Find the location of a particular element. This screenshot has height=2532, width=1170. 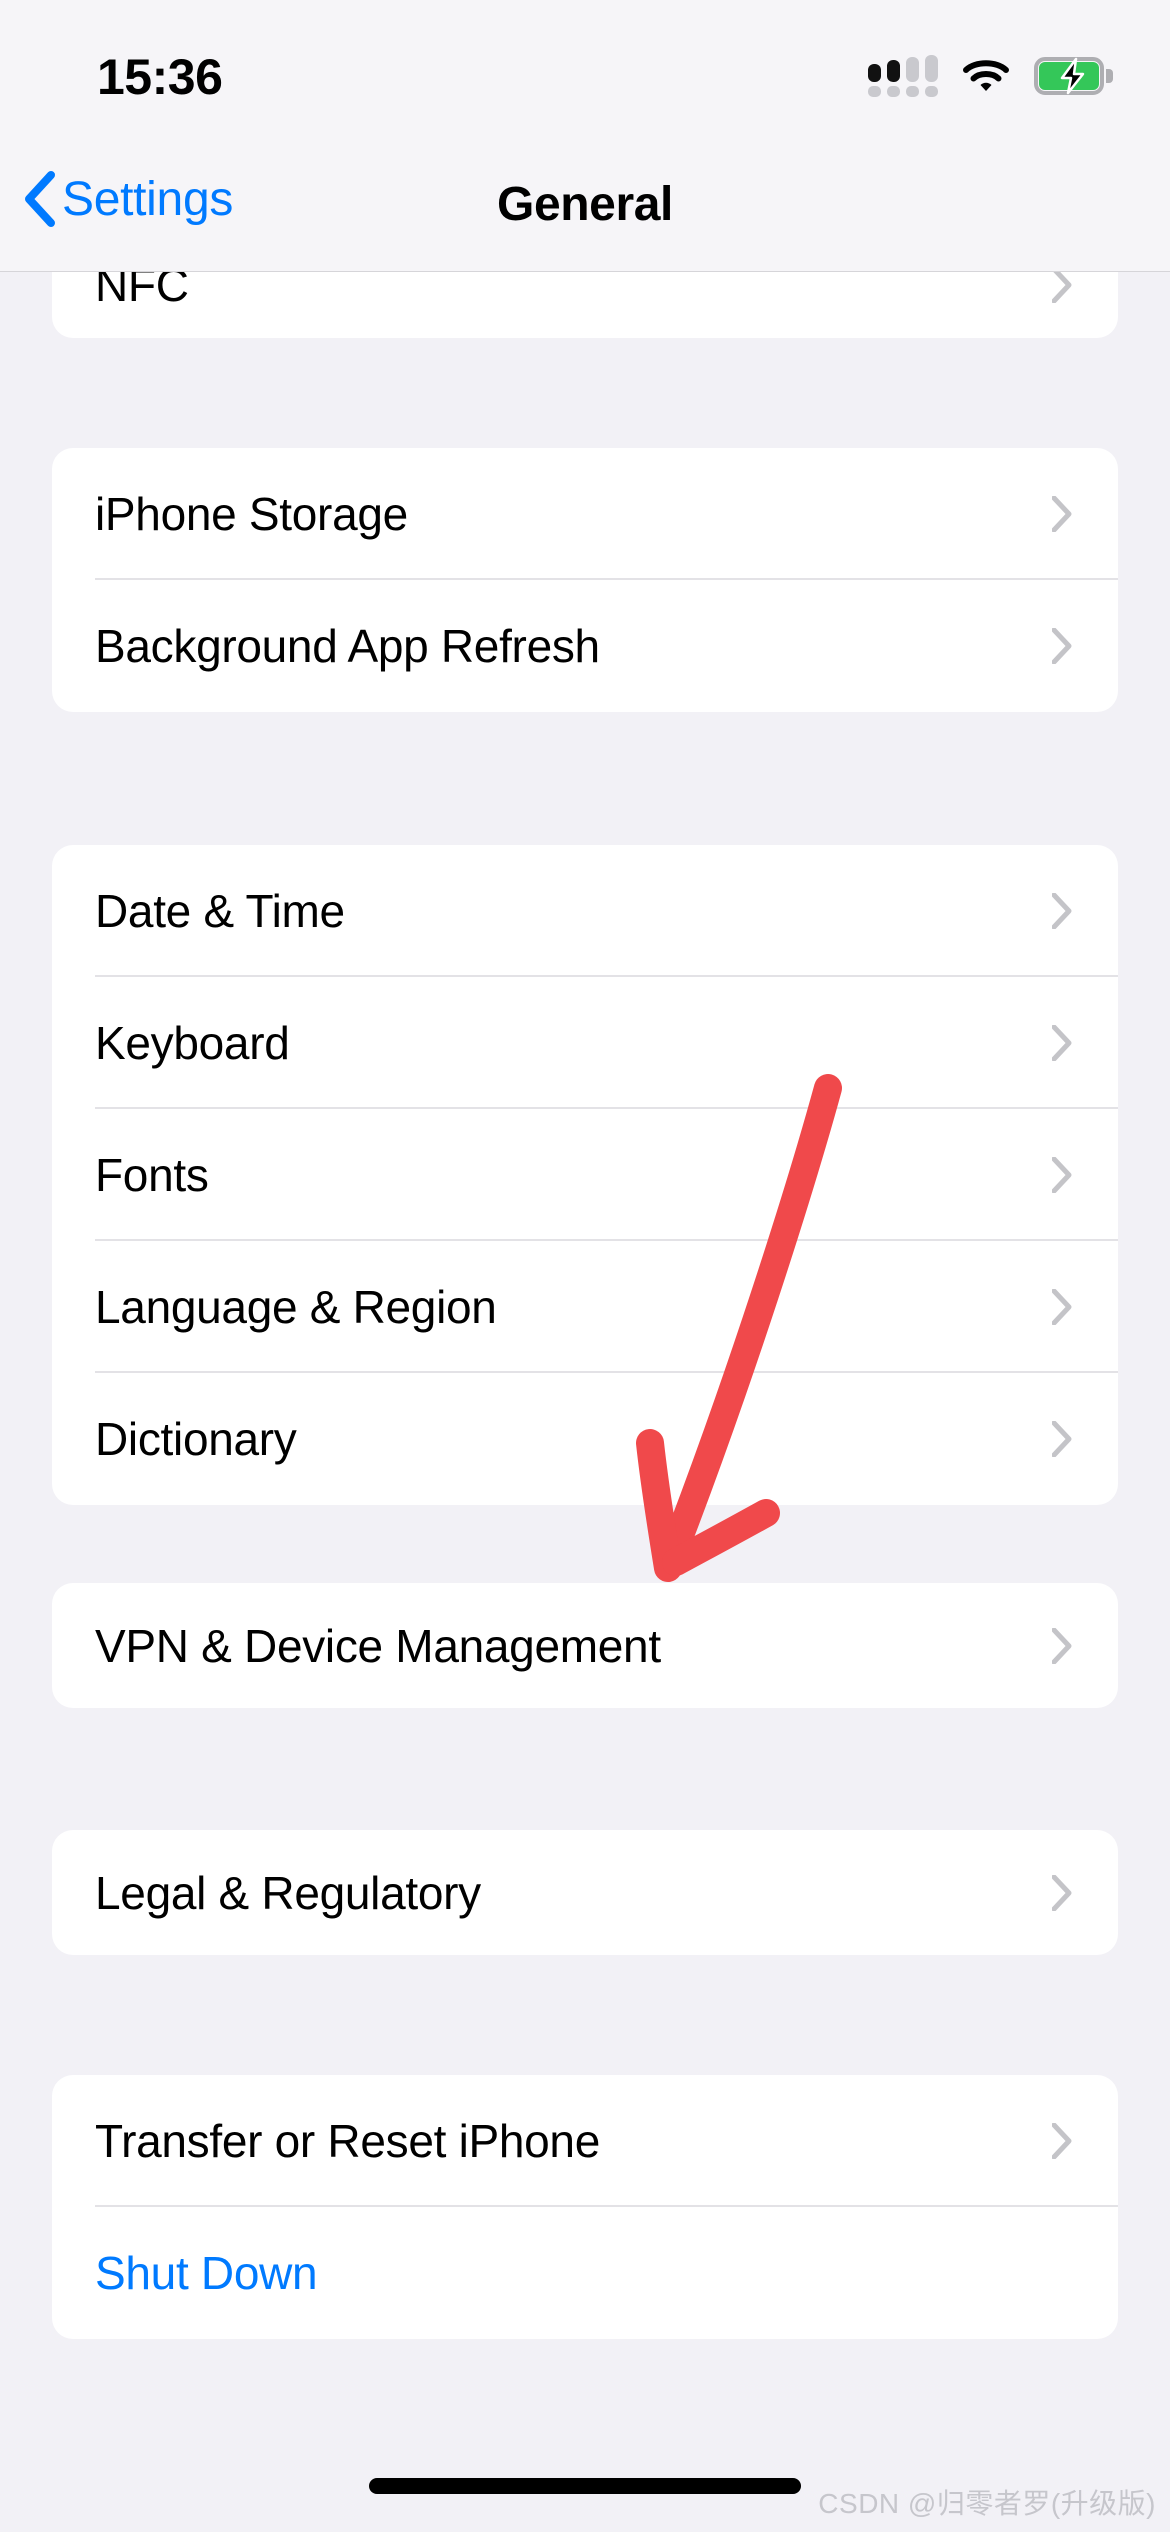

group-storage: iPhone Storage Background App Refresh is located at coordinates (585, 580).